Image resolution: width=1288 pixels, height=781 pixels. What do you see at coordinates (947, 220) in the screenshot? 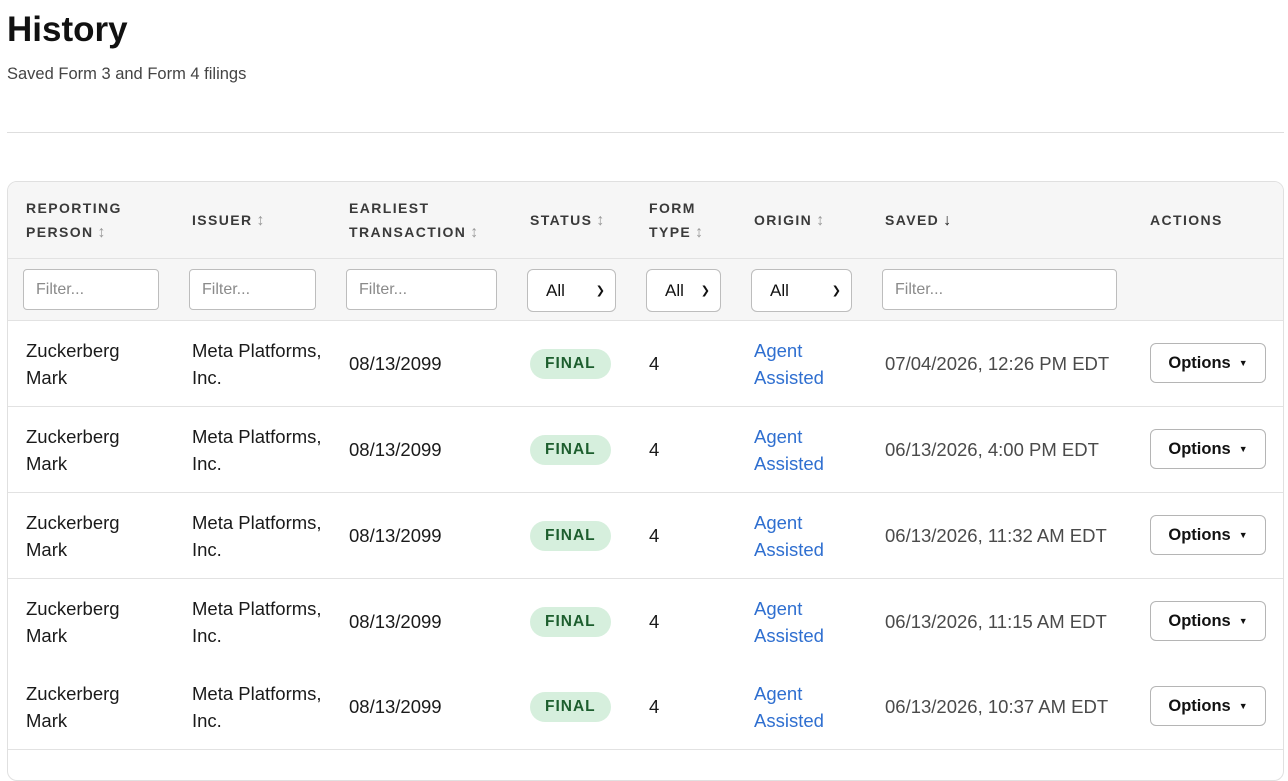
I see `sort-descending-icon: ↓` at bounding box center [947, 220].